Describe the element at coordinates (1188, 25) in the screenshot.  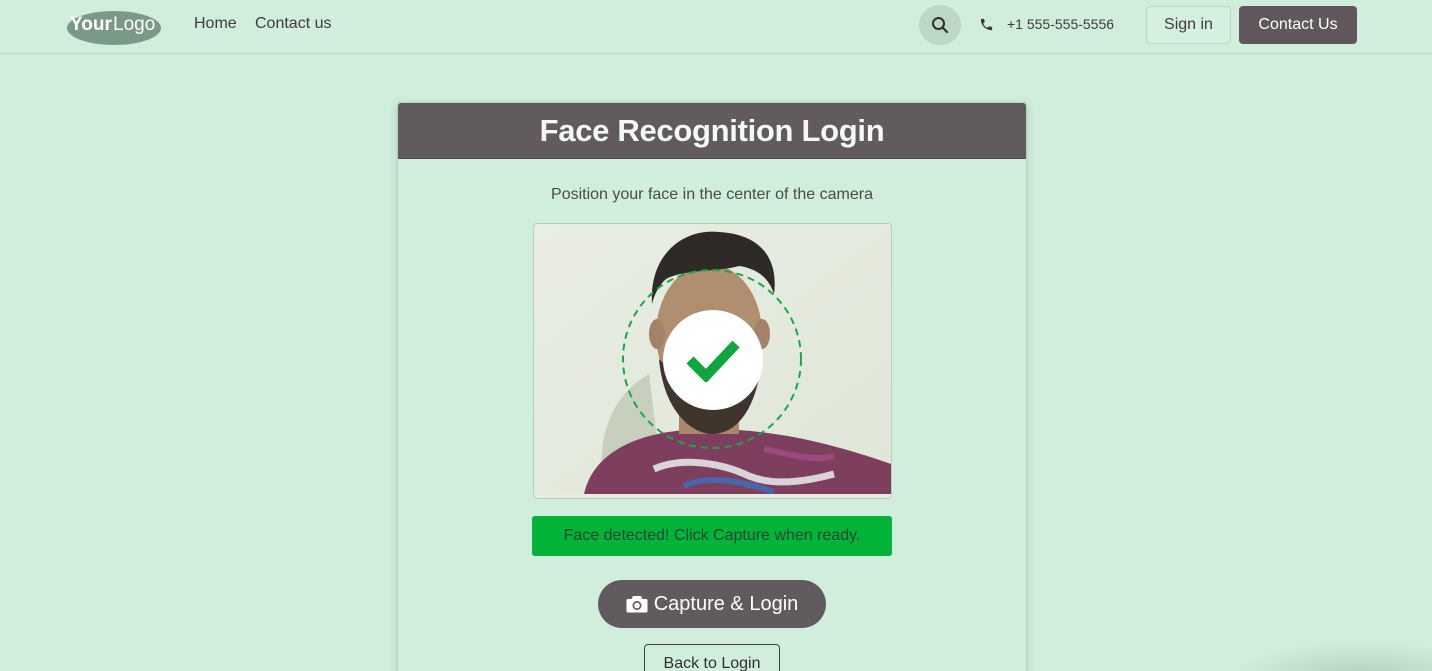
I see `sign-in-button: Sign in` at that location.